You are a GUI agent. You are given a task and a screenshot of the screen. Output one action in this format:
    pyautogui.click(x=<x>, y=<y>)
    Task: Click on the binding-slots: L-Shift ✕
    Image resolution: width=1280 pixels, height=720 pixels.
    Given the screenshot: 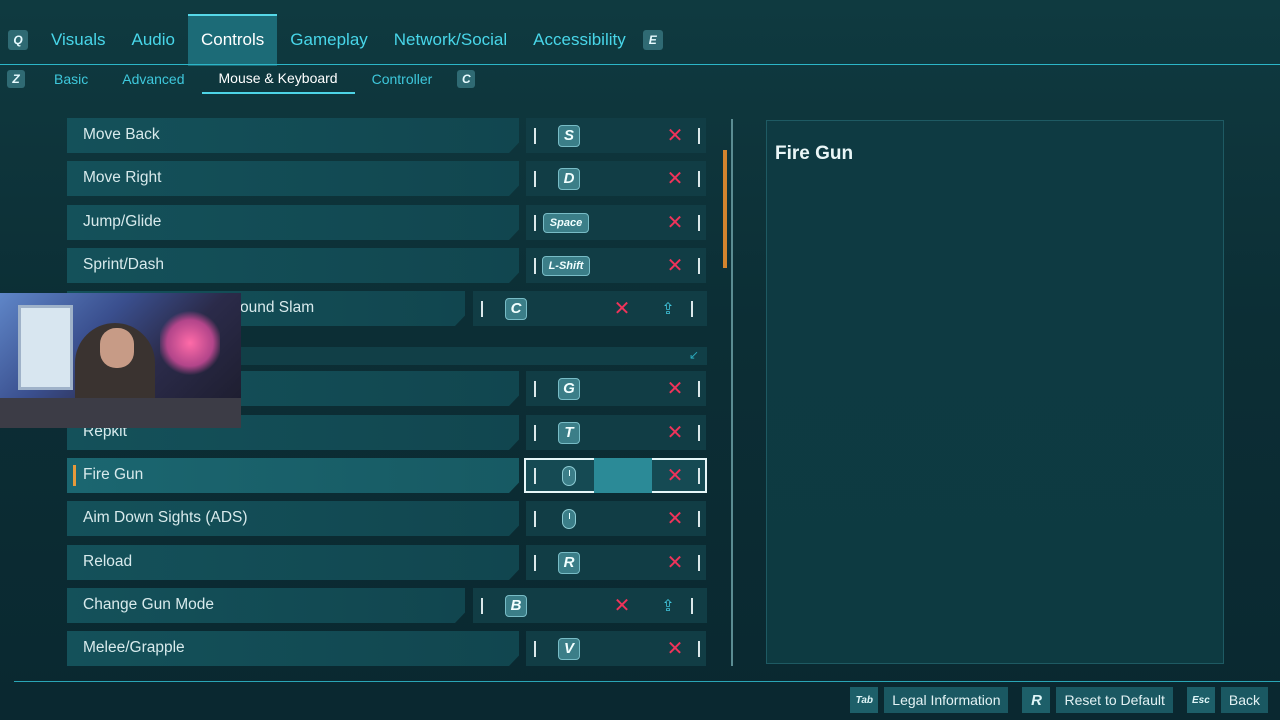 What is the action you would take?
    pyautogui.click(x=616, y=265)
    